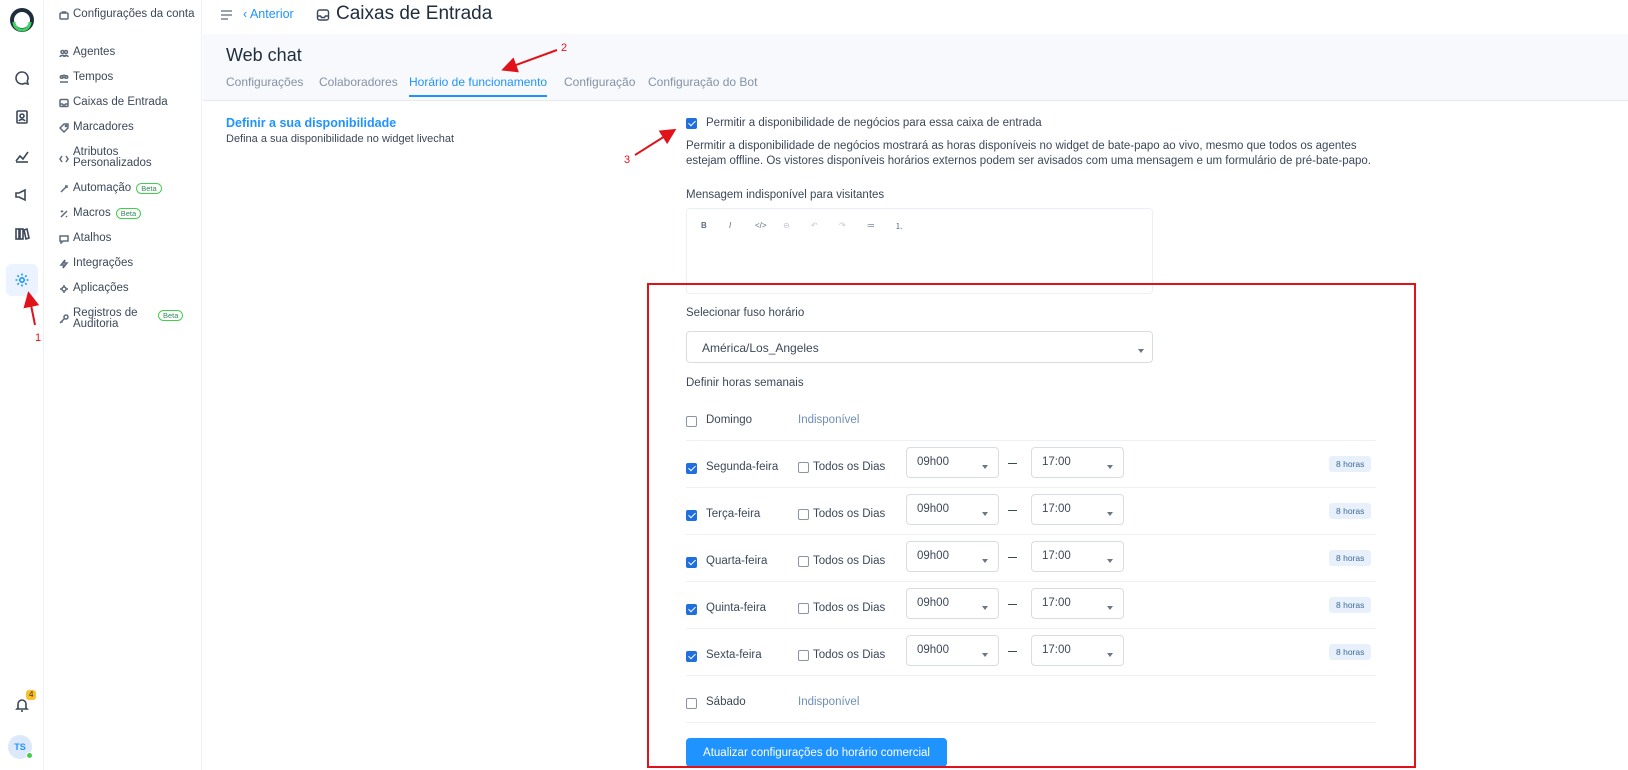 The width and height of the screenshot is (1628, 770). What do you see at coordinates (93, 77) in the screenshot?
I see `sidebar-item-label: Tempos` at bounding box center [93, 77].